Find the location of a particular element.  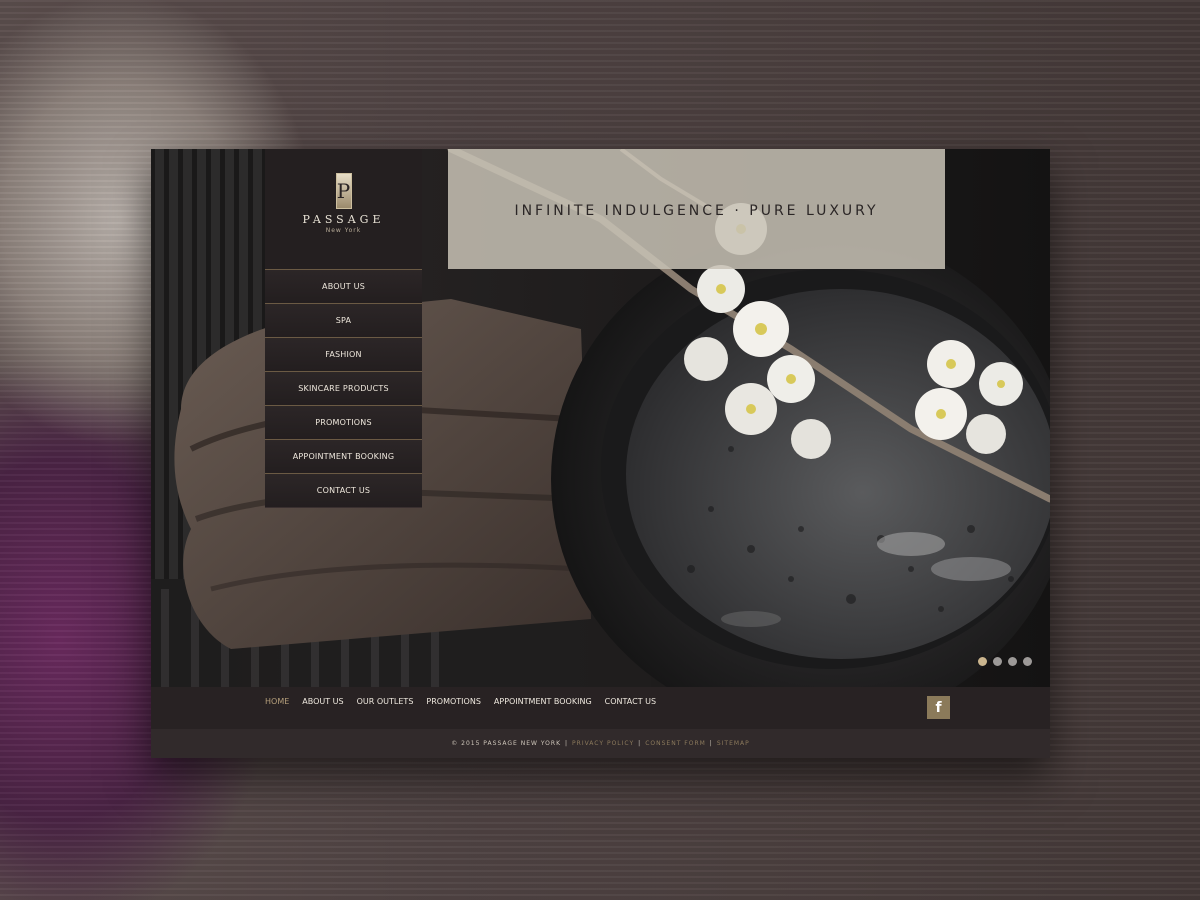

footer-link-home: HOME is located at coordinates (277, 701).